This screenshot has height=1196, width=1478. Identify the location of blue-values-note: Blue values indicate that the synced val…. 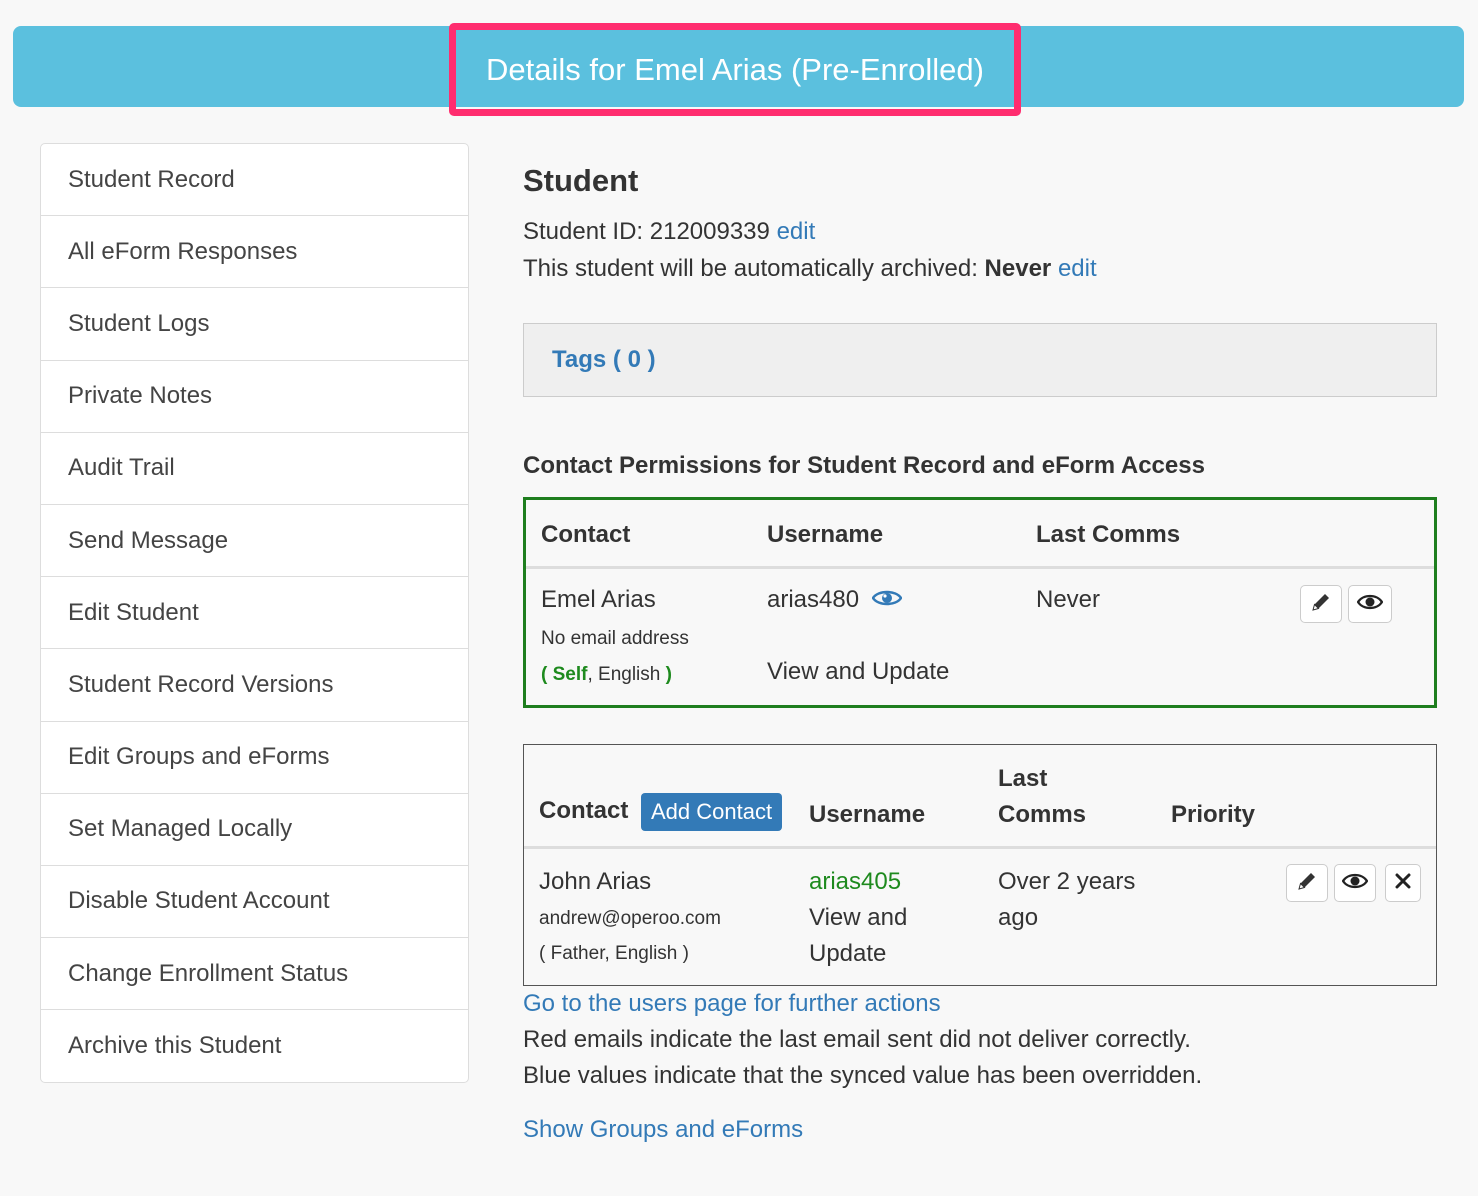
(863, 1075).